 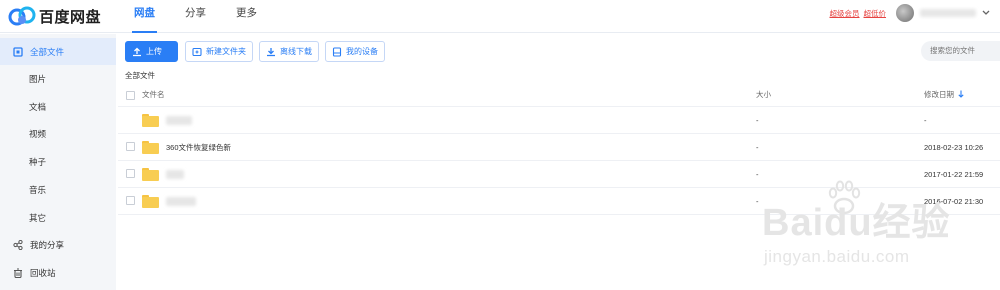 I want to click on new-folder-icon, so click(x=197, y=52).